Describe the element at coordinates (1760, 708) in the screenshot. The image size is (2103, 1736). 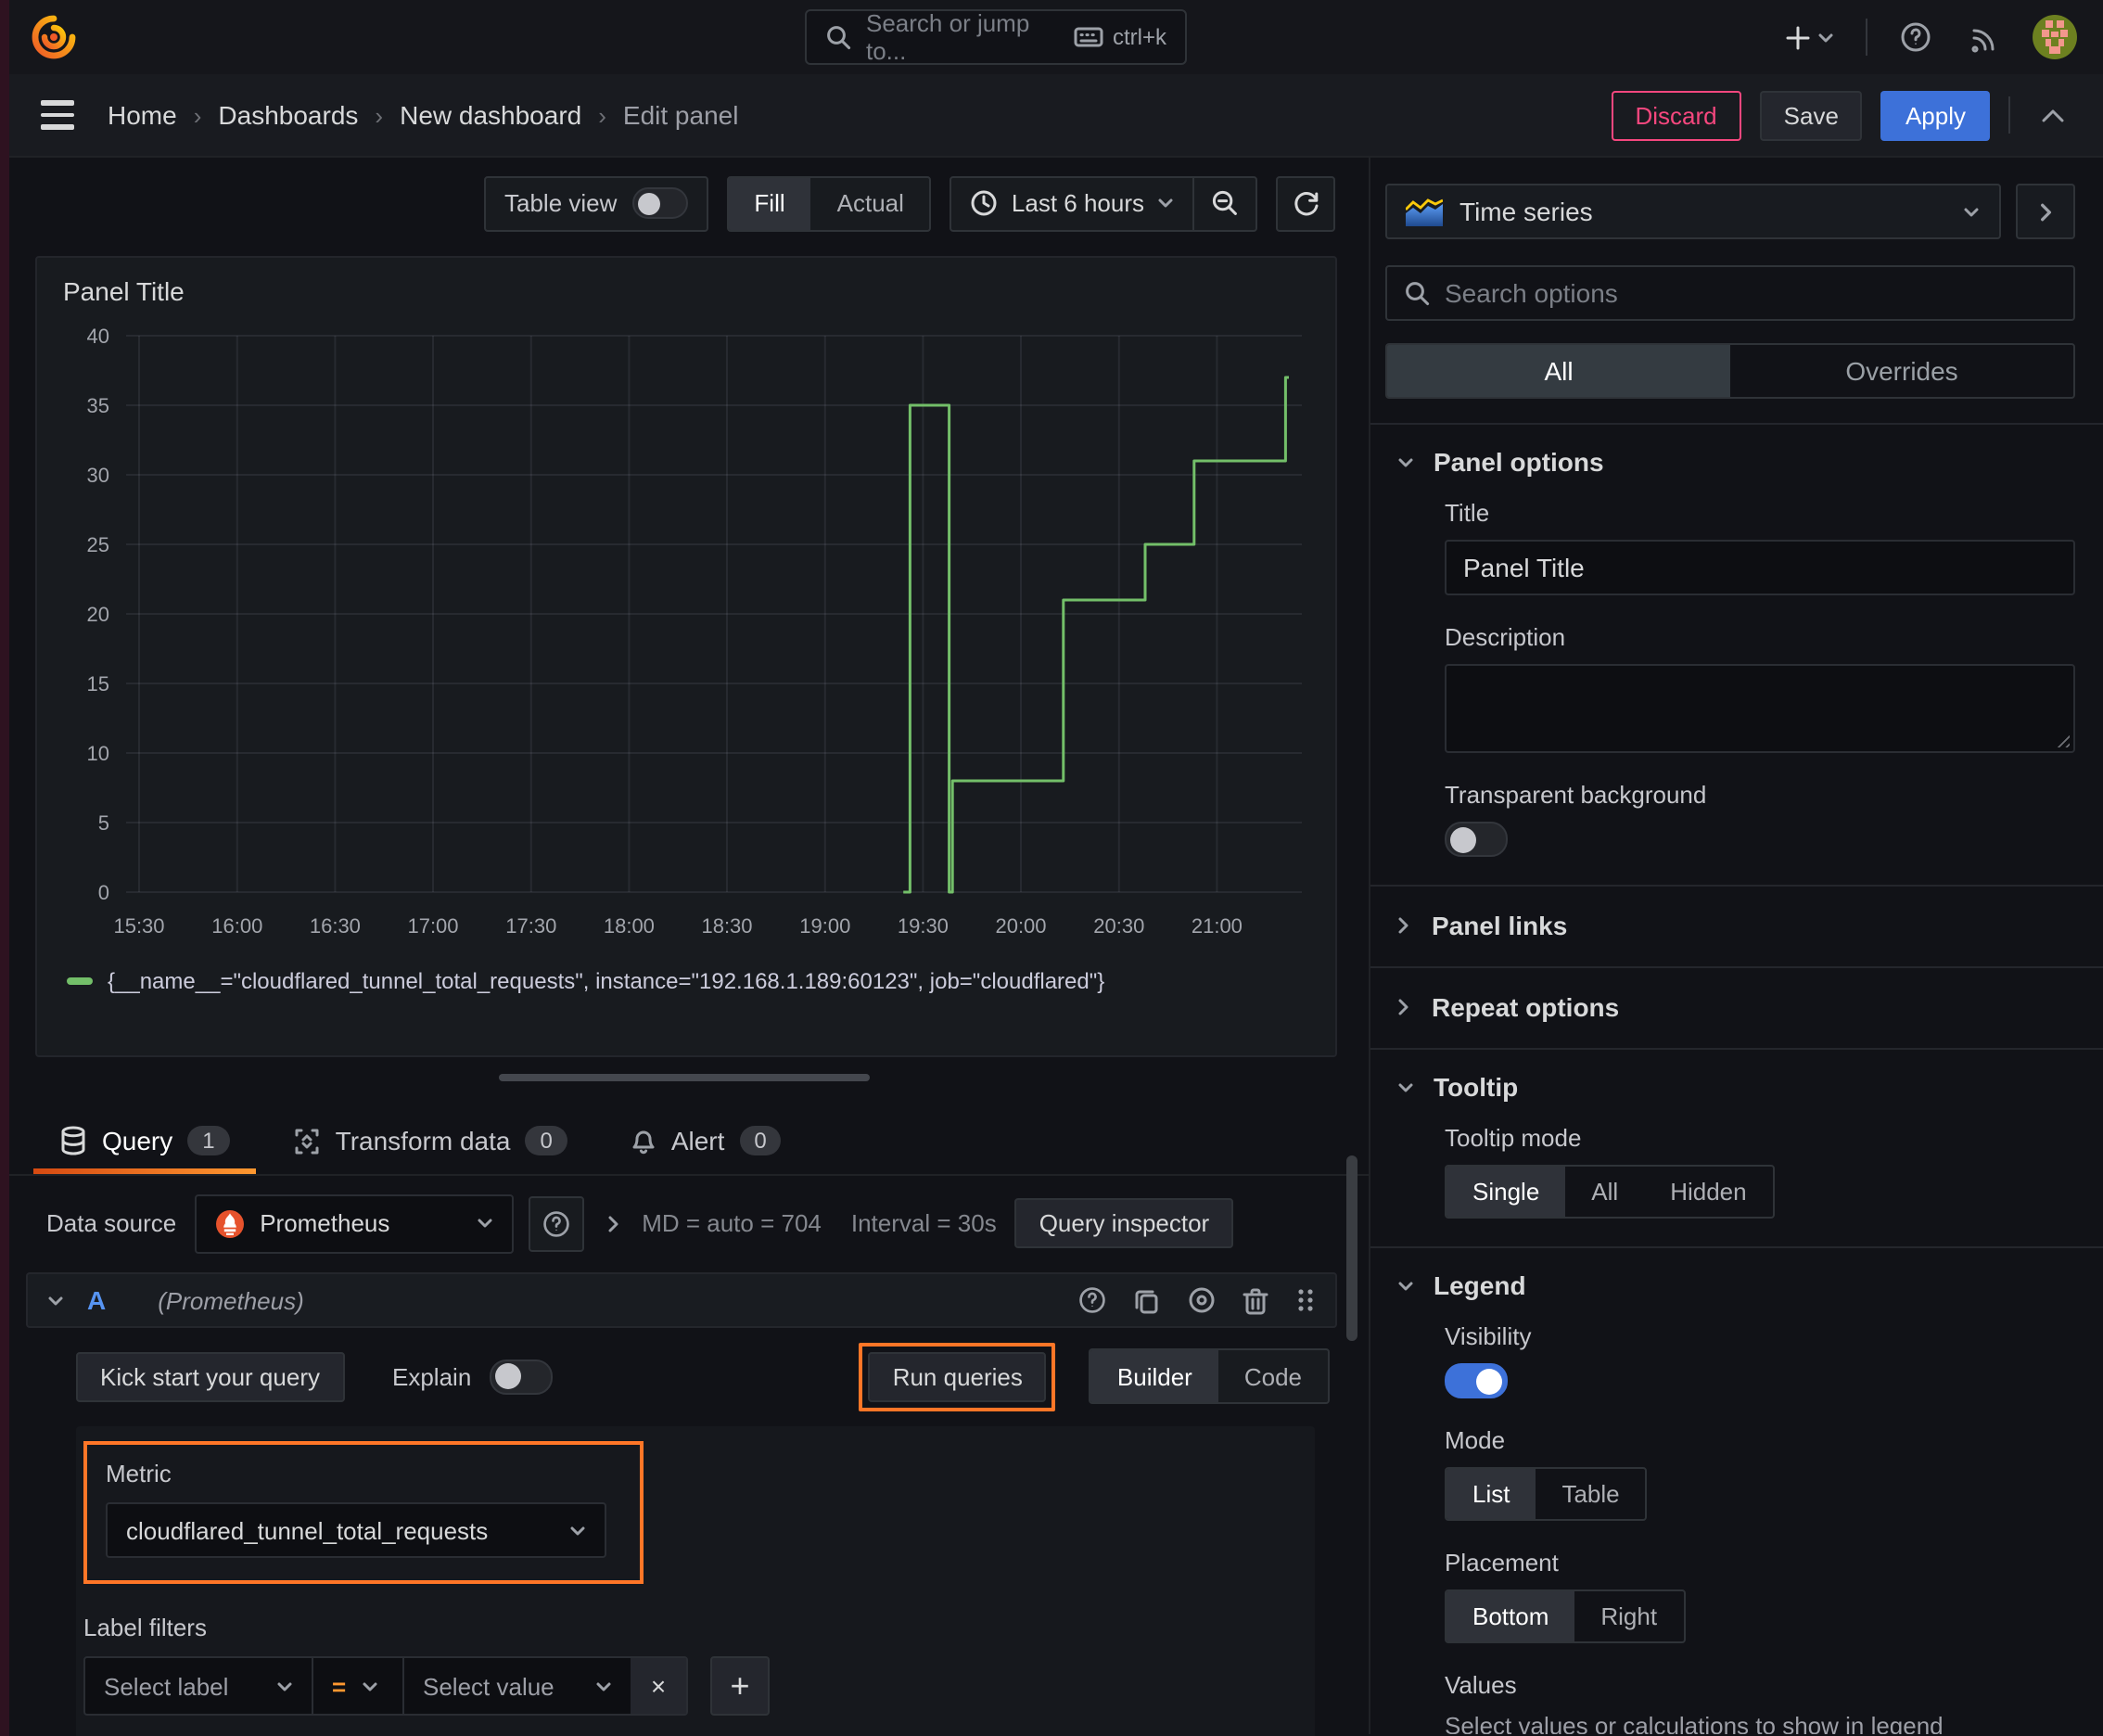
I see `description-textarea` at that location.